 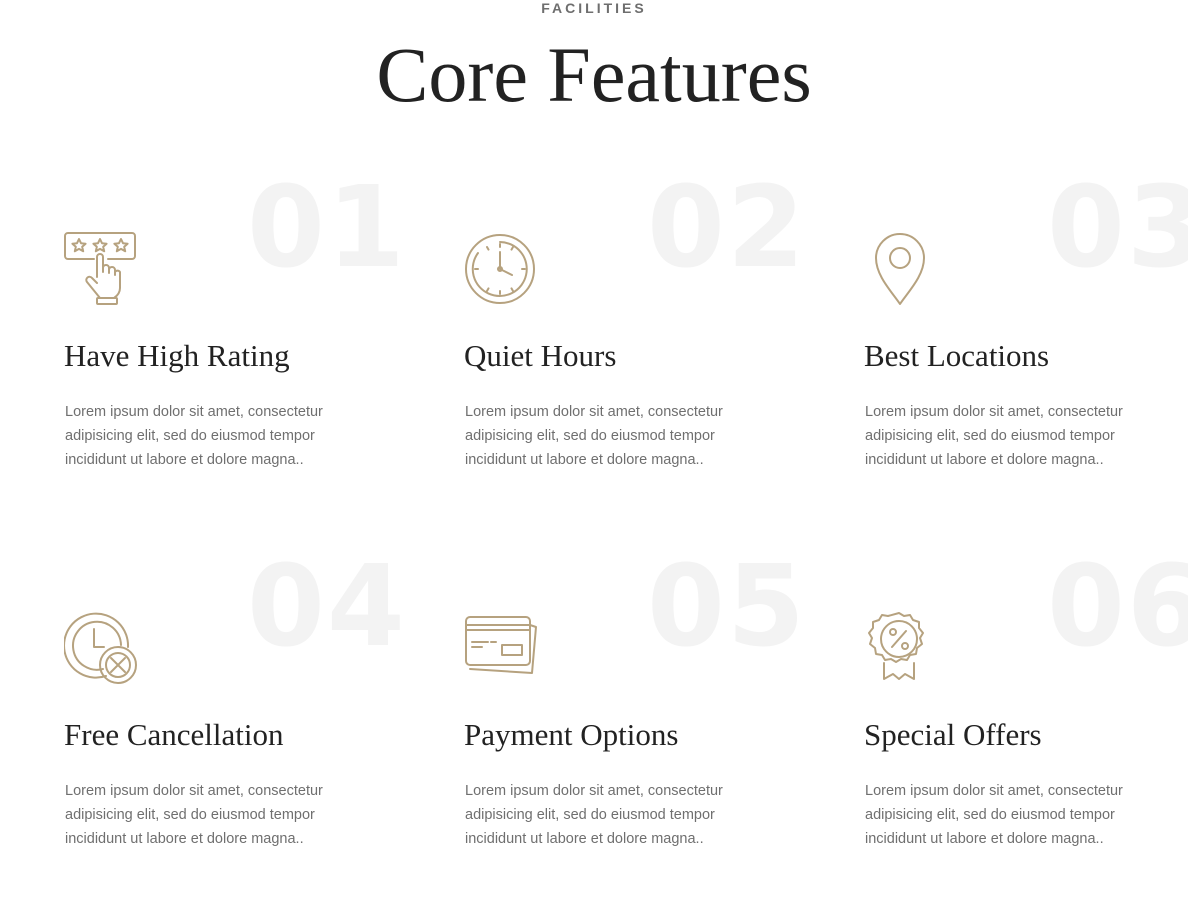 What do you see at coordinates (540, 355) in the screenshot?
I see `feature-title: Quiet Hours` at bounding box center [540, 355].